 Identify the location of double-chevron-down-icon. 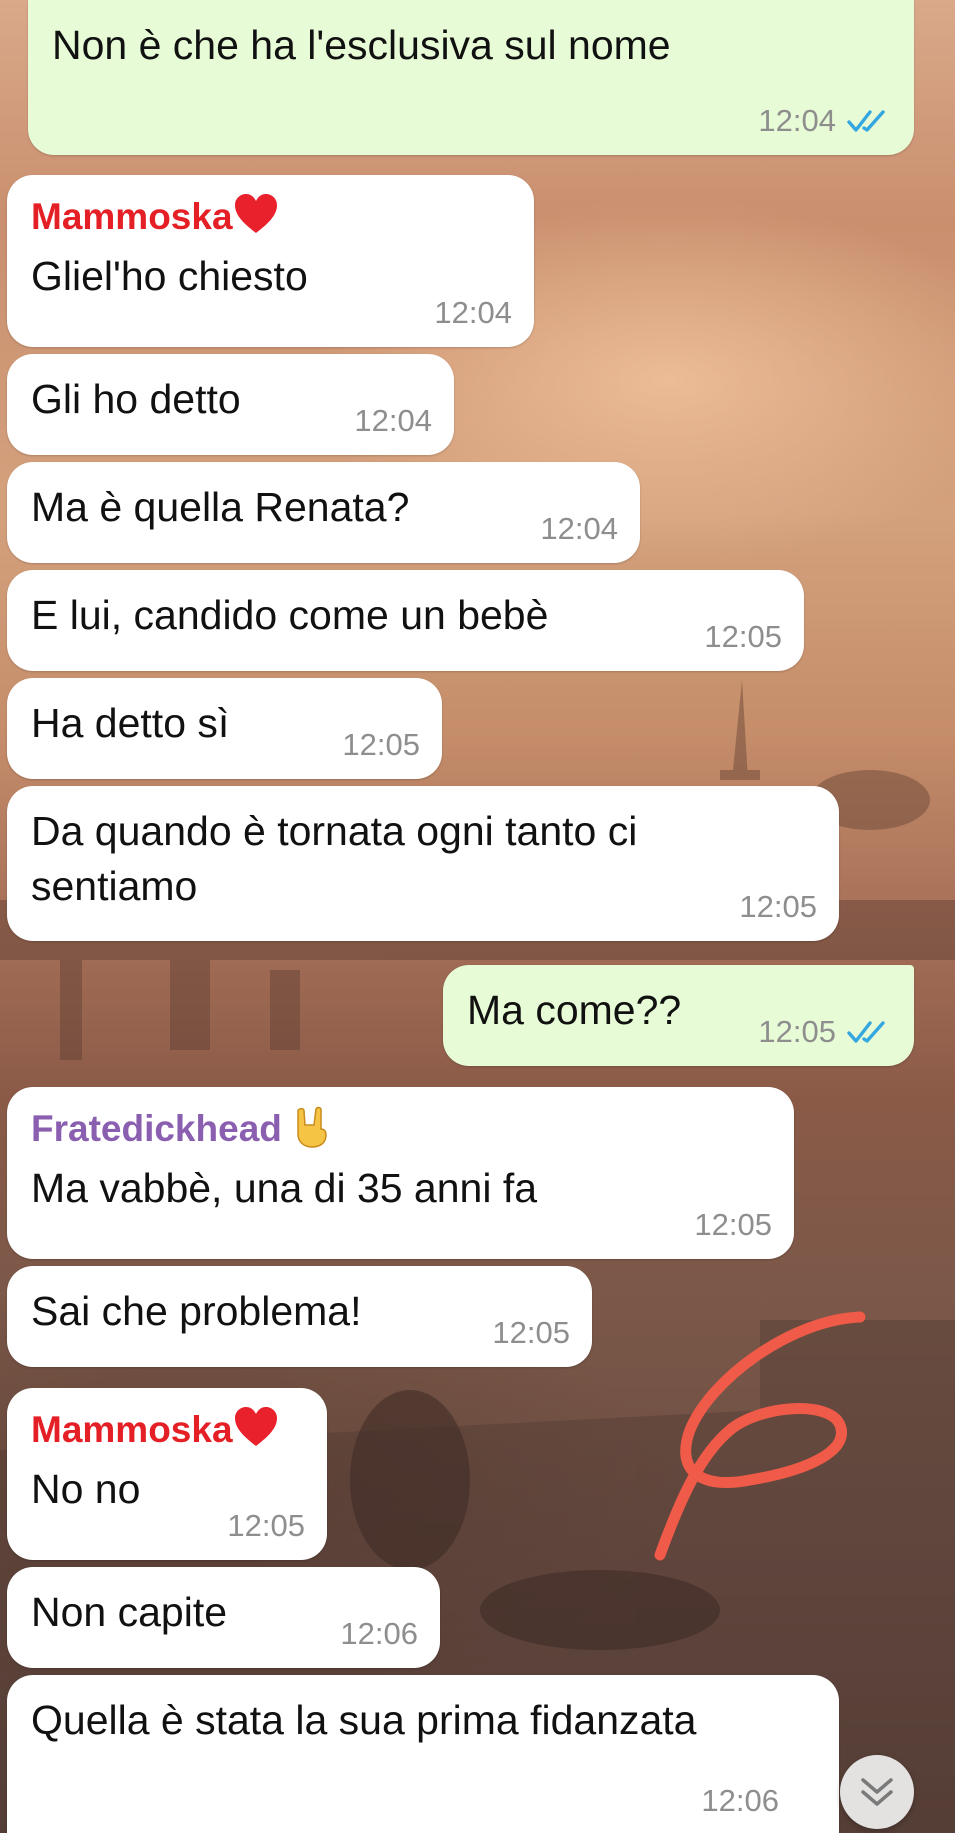
(877, 1792).